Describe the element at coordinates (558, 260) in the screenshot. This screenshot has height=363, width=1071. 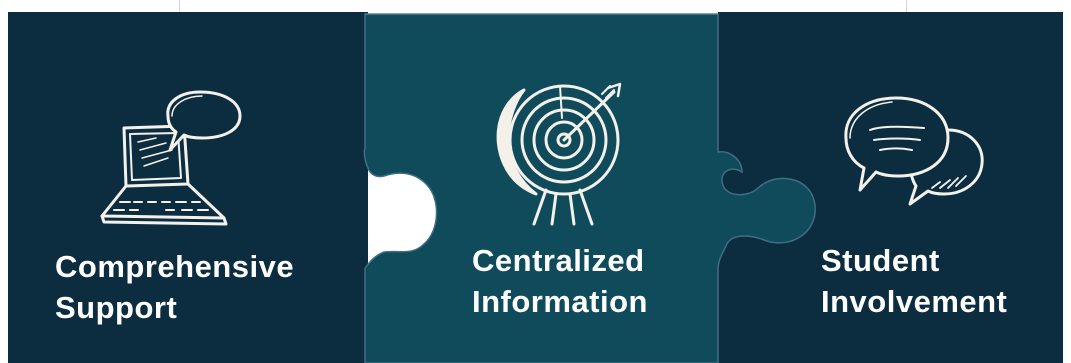
I see `label-line-1: Centralized` at that location.